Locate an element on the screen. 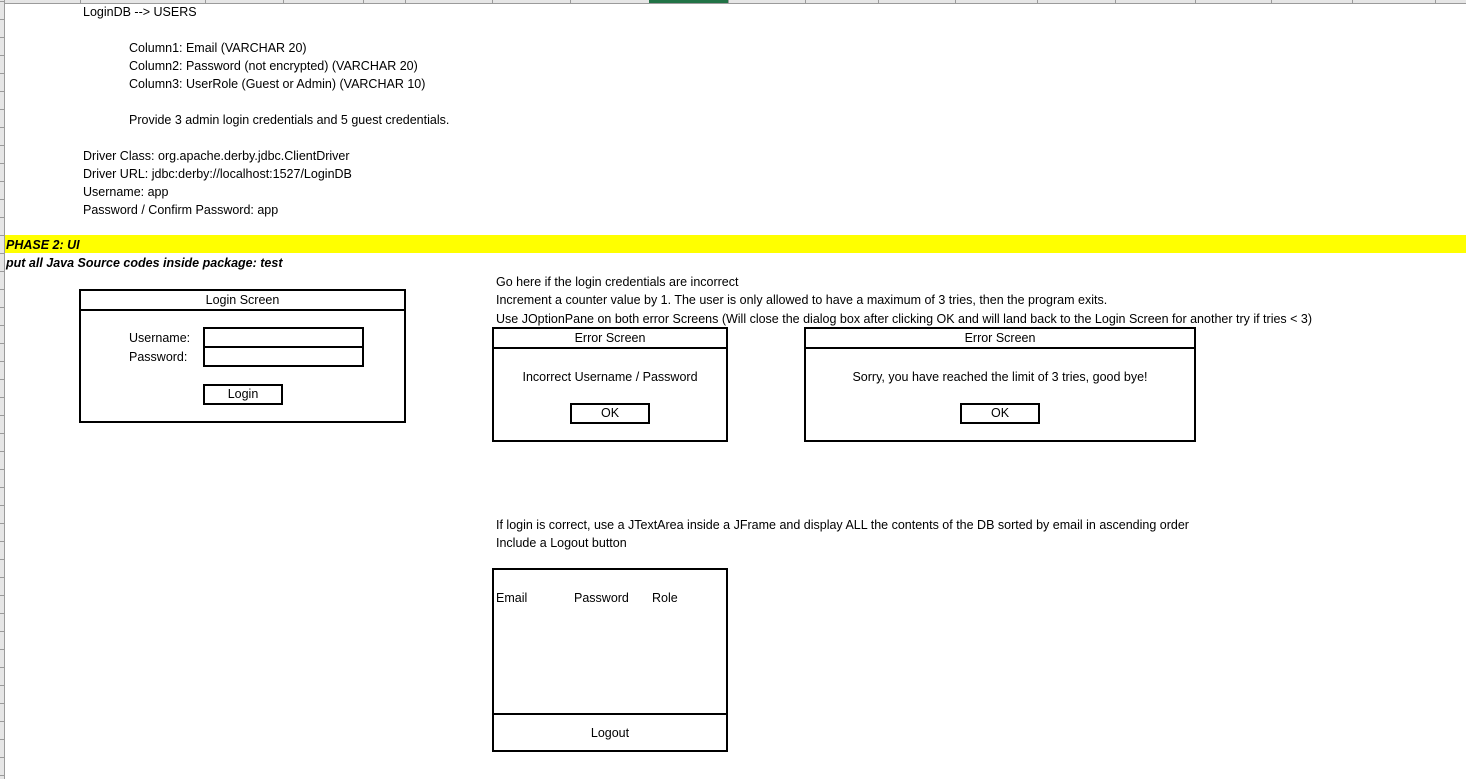 This screenshot has width=1466, height=779. selected-column-header is located at coordinates (688, 1).